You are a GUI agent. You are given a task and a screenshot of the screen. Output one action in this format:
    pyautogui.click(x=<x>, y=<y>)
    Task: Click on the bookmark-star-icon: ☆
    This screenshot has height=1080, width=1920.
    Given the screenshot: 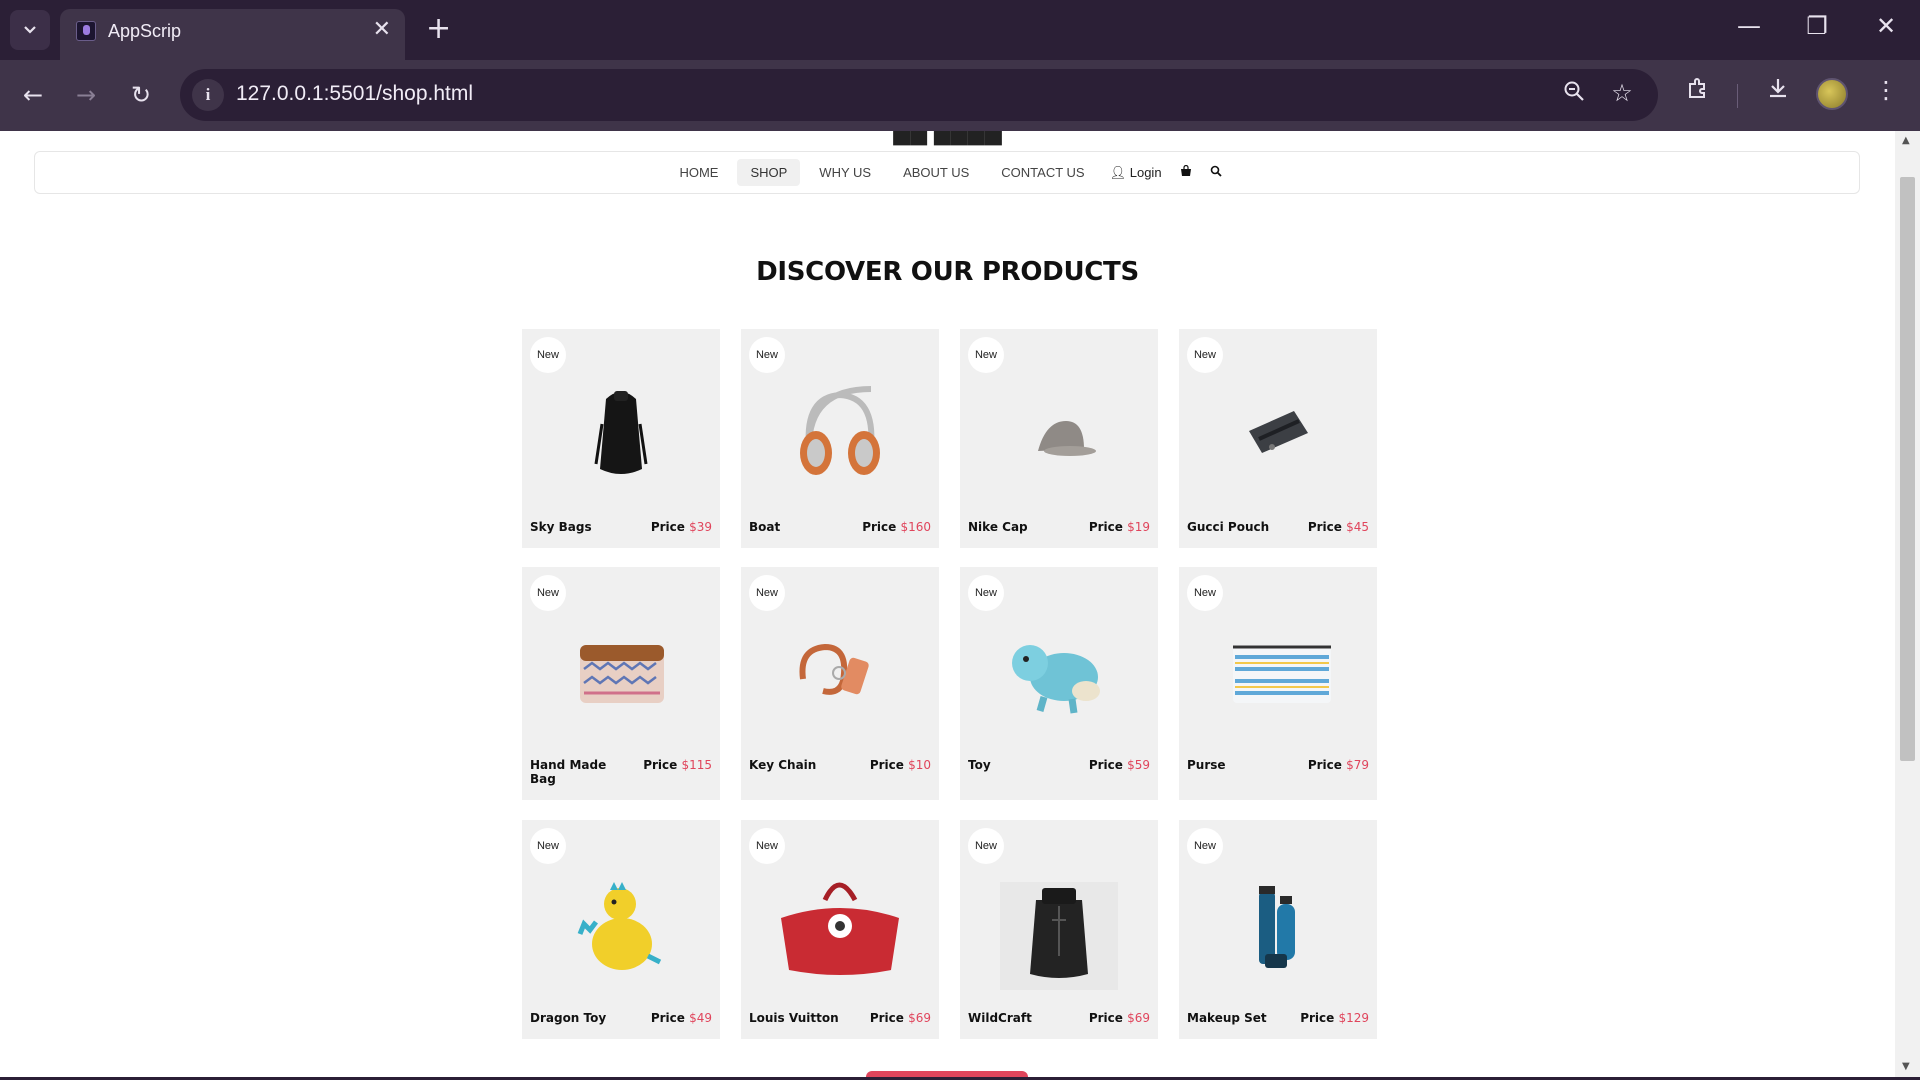 What is the action you would take?
    pyautogui.click(x=1622, y=93)
    